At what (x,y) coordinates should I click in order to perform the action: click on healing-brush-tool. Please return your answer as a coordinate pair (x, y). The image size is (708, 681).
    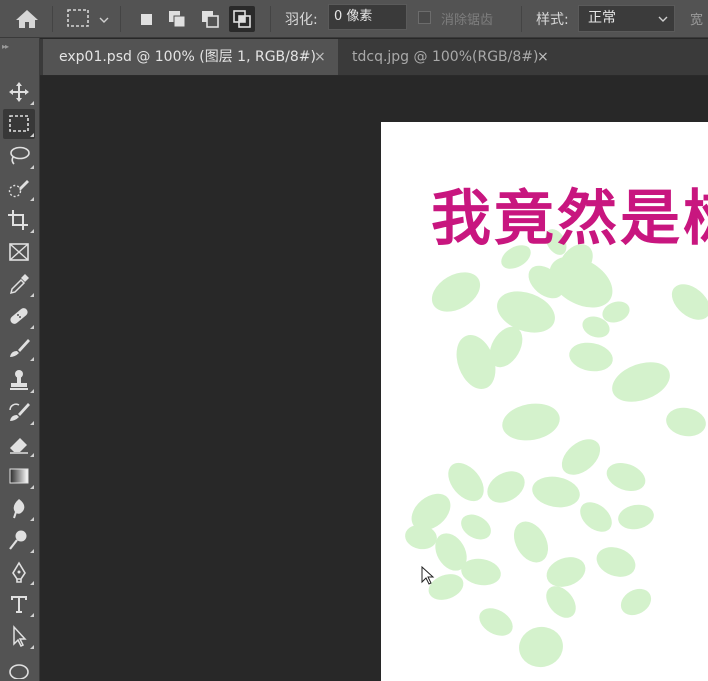
    Looking at the image, I should click on (19, 316).